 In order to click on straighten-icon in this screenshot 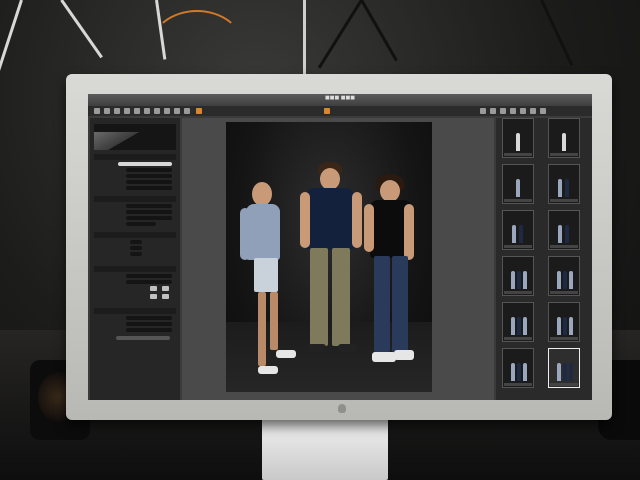, I will do `click(127, 111)`.